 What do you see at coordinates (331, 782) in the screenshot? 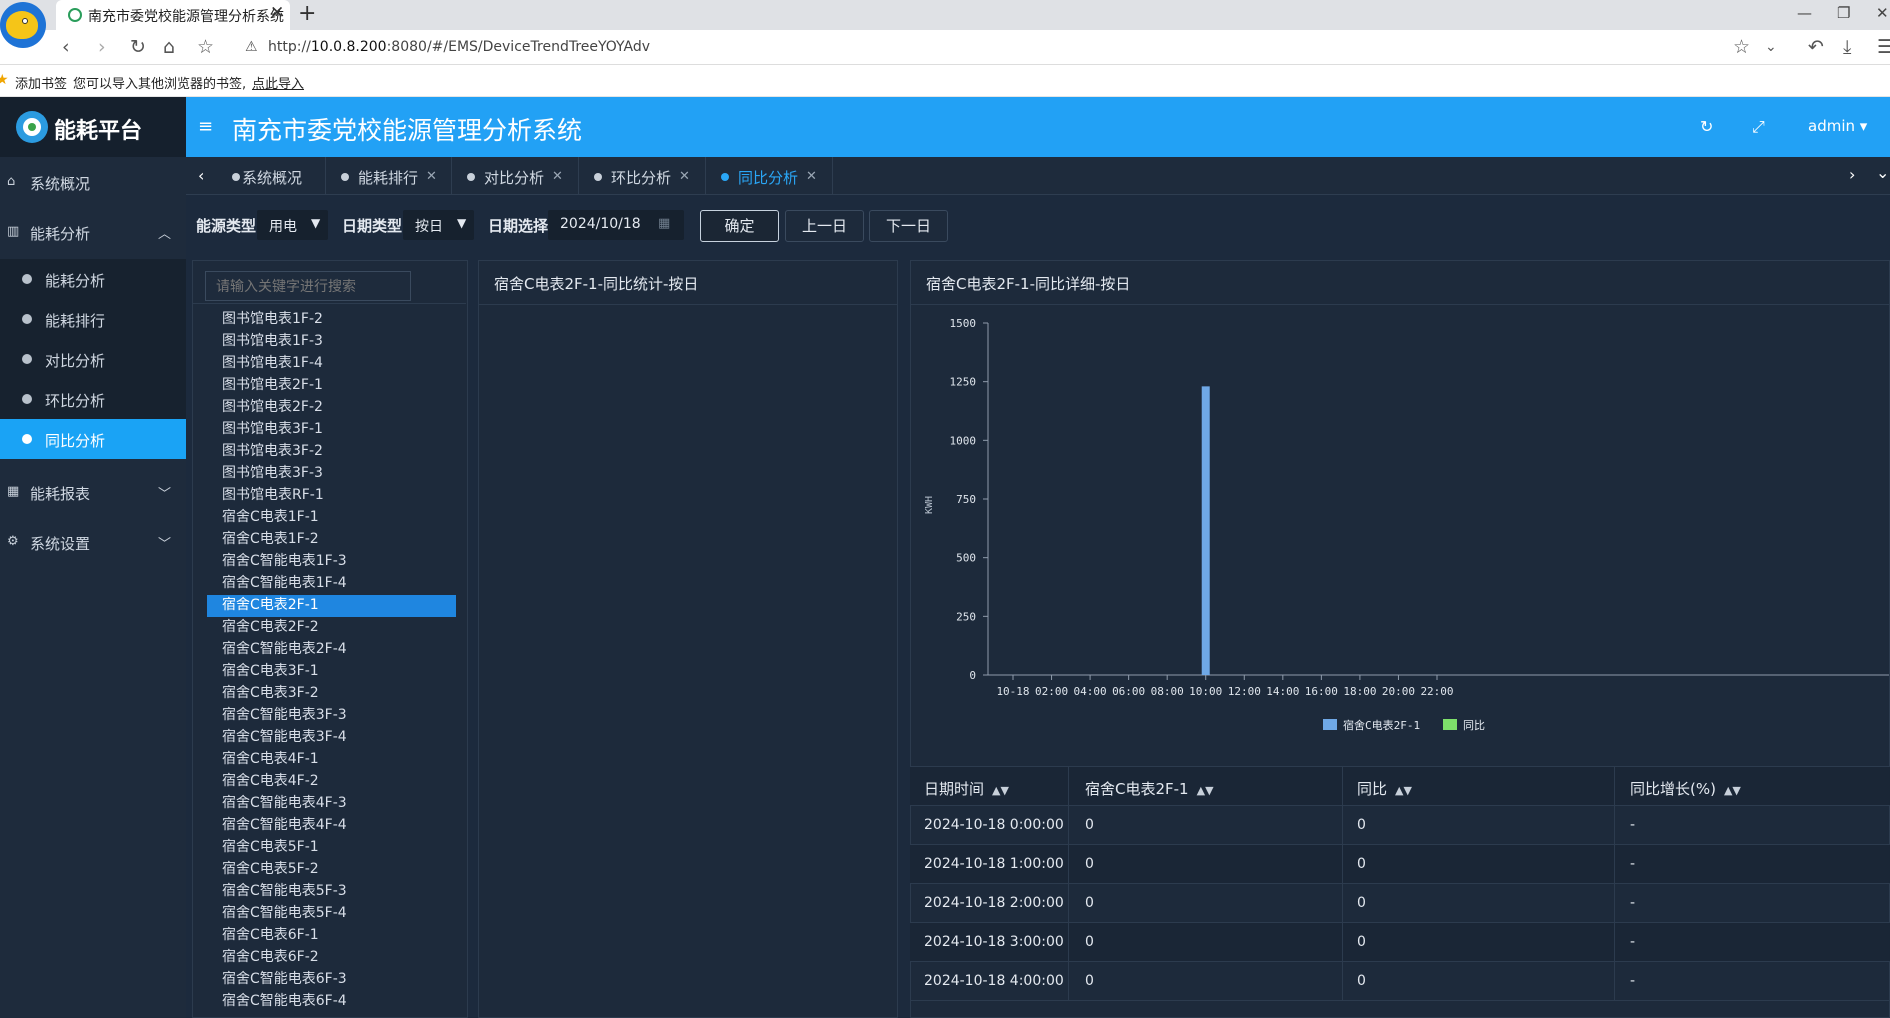
I see `tree-node: 宿舍C电表4F-2` at bounding box center [331, 782].